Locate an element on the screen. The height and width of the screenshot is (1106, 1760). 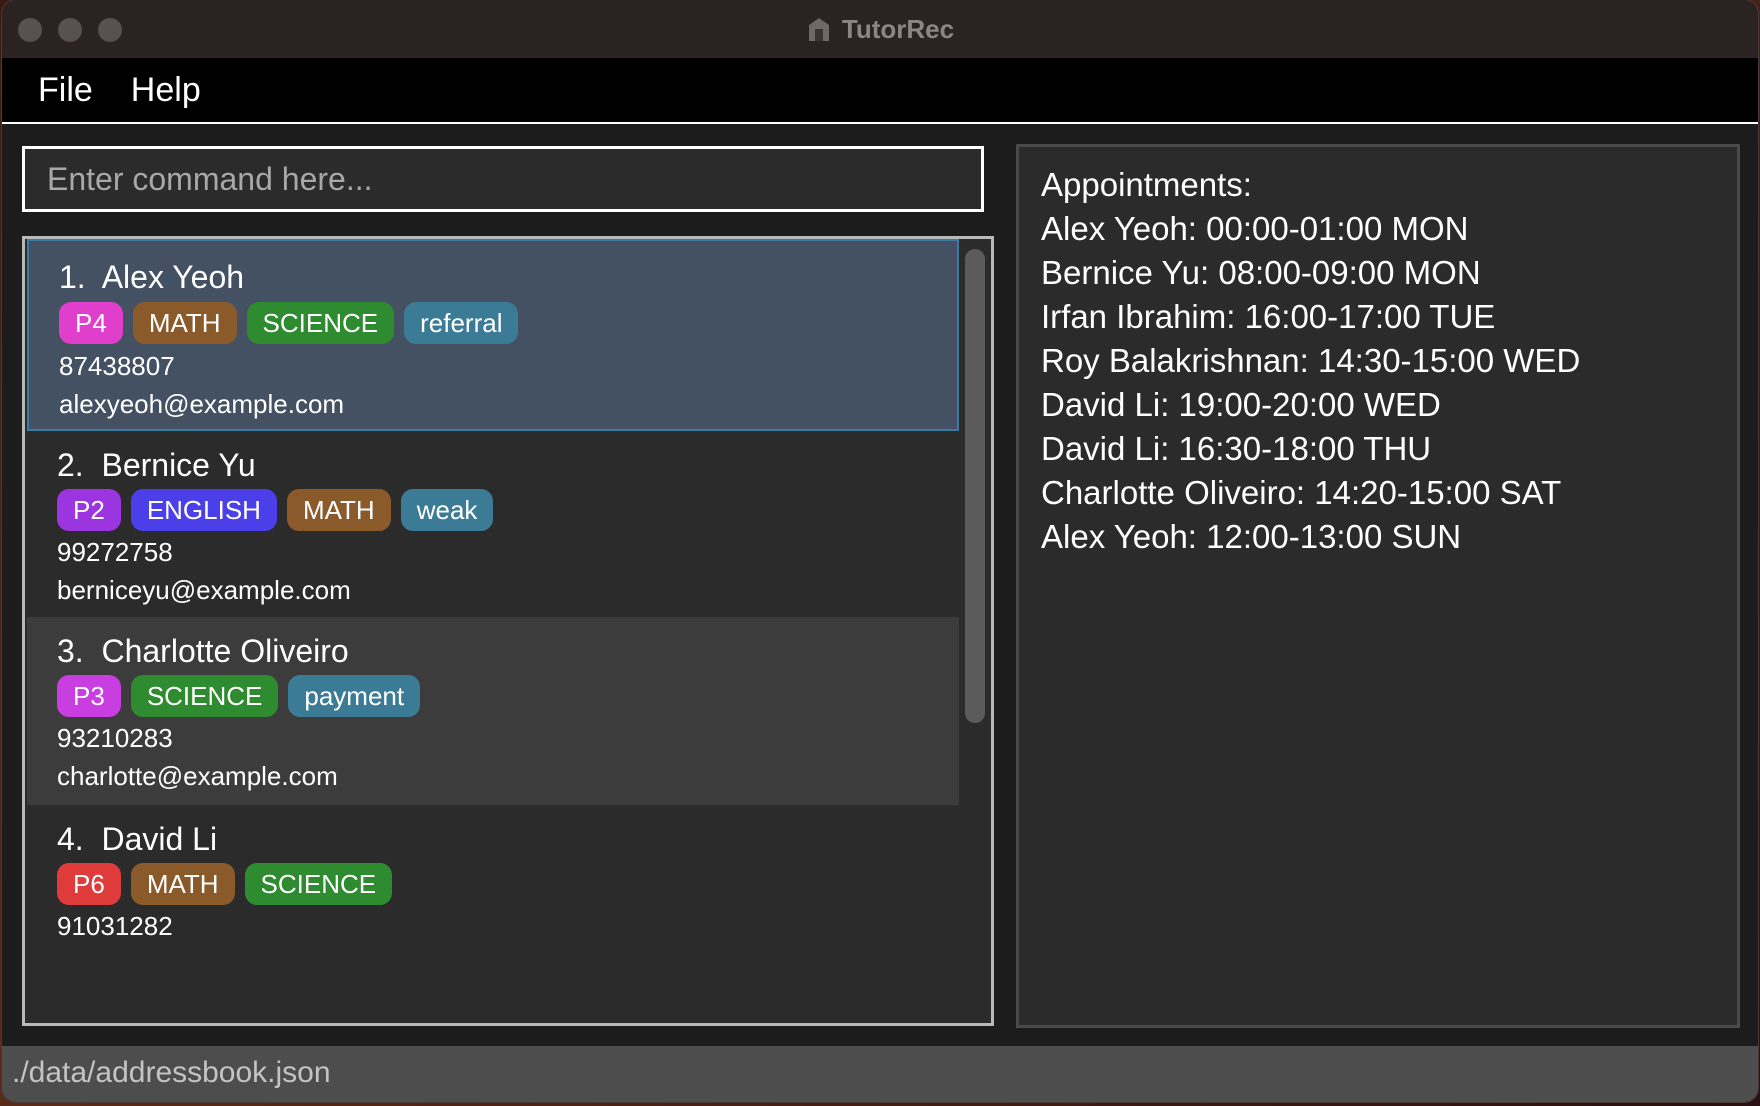
title-bar: TutorRec is located at coordinates (880, 29).